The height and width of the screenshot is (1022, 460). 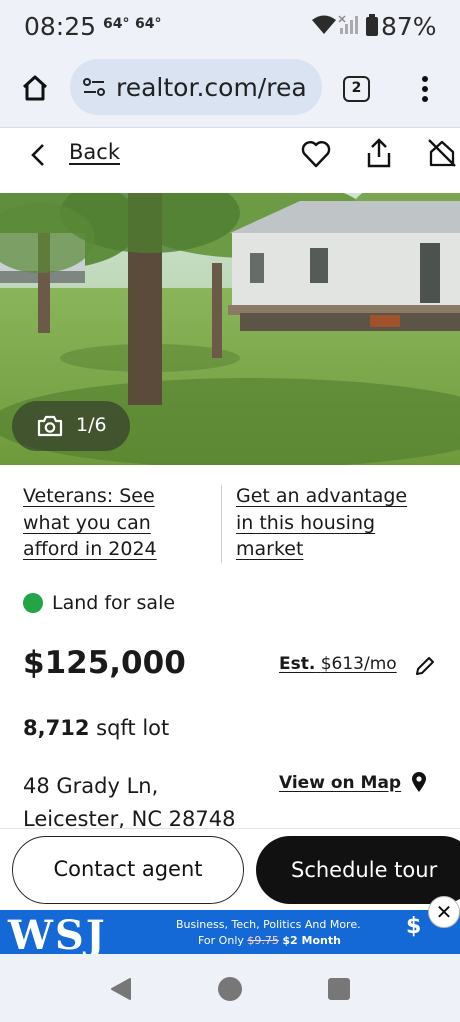 I want to click on ad-close-button: ✕, so click(x=444, y=912).